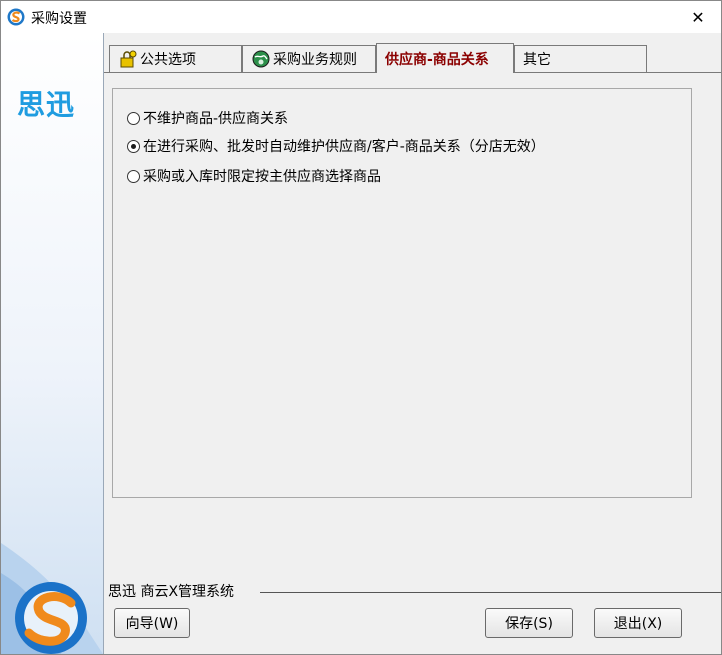 The width and height of the screenshot is (722, 655). I want to click on footer-divider, so click(490, 592).